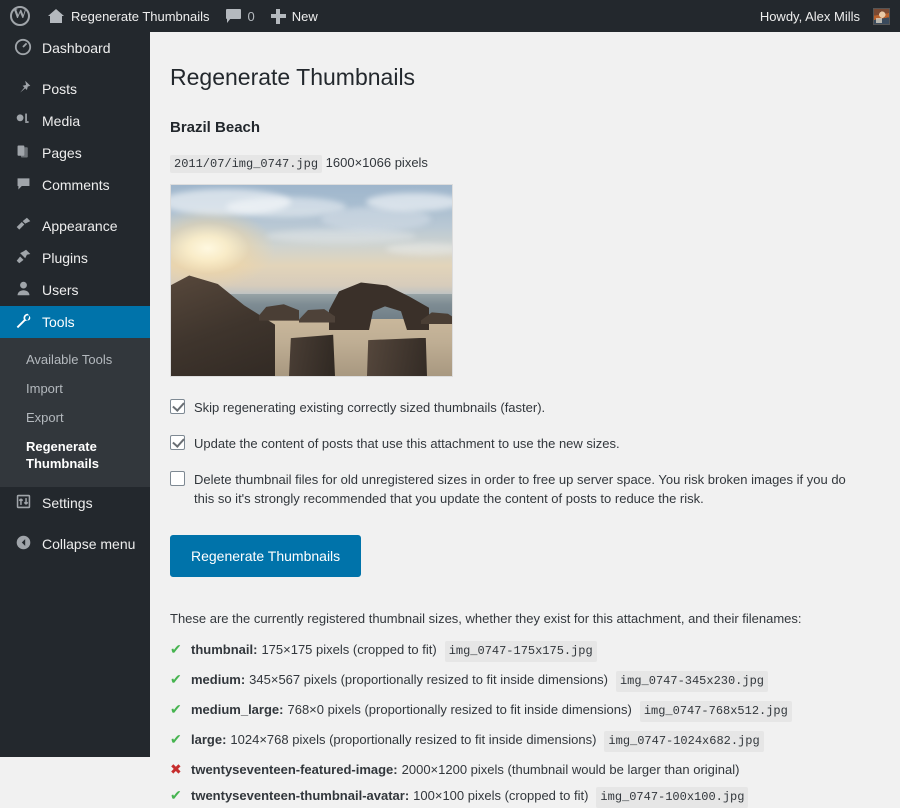  I want to click on avatar, so click(881, 16).